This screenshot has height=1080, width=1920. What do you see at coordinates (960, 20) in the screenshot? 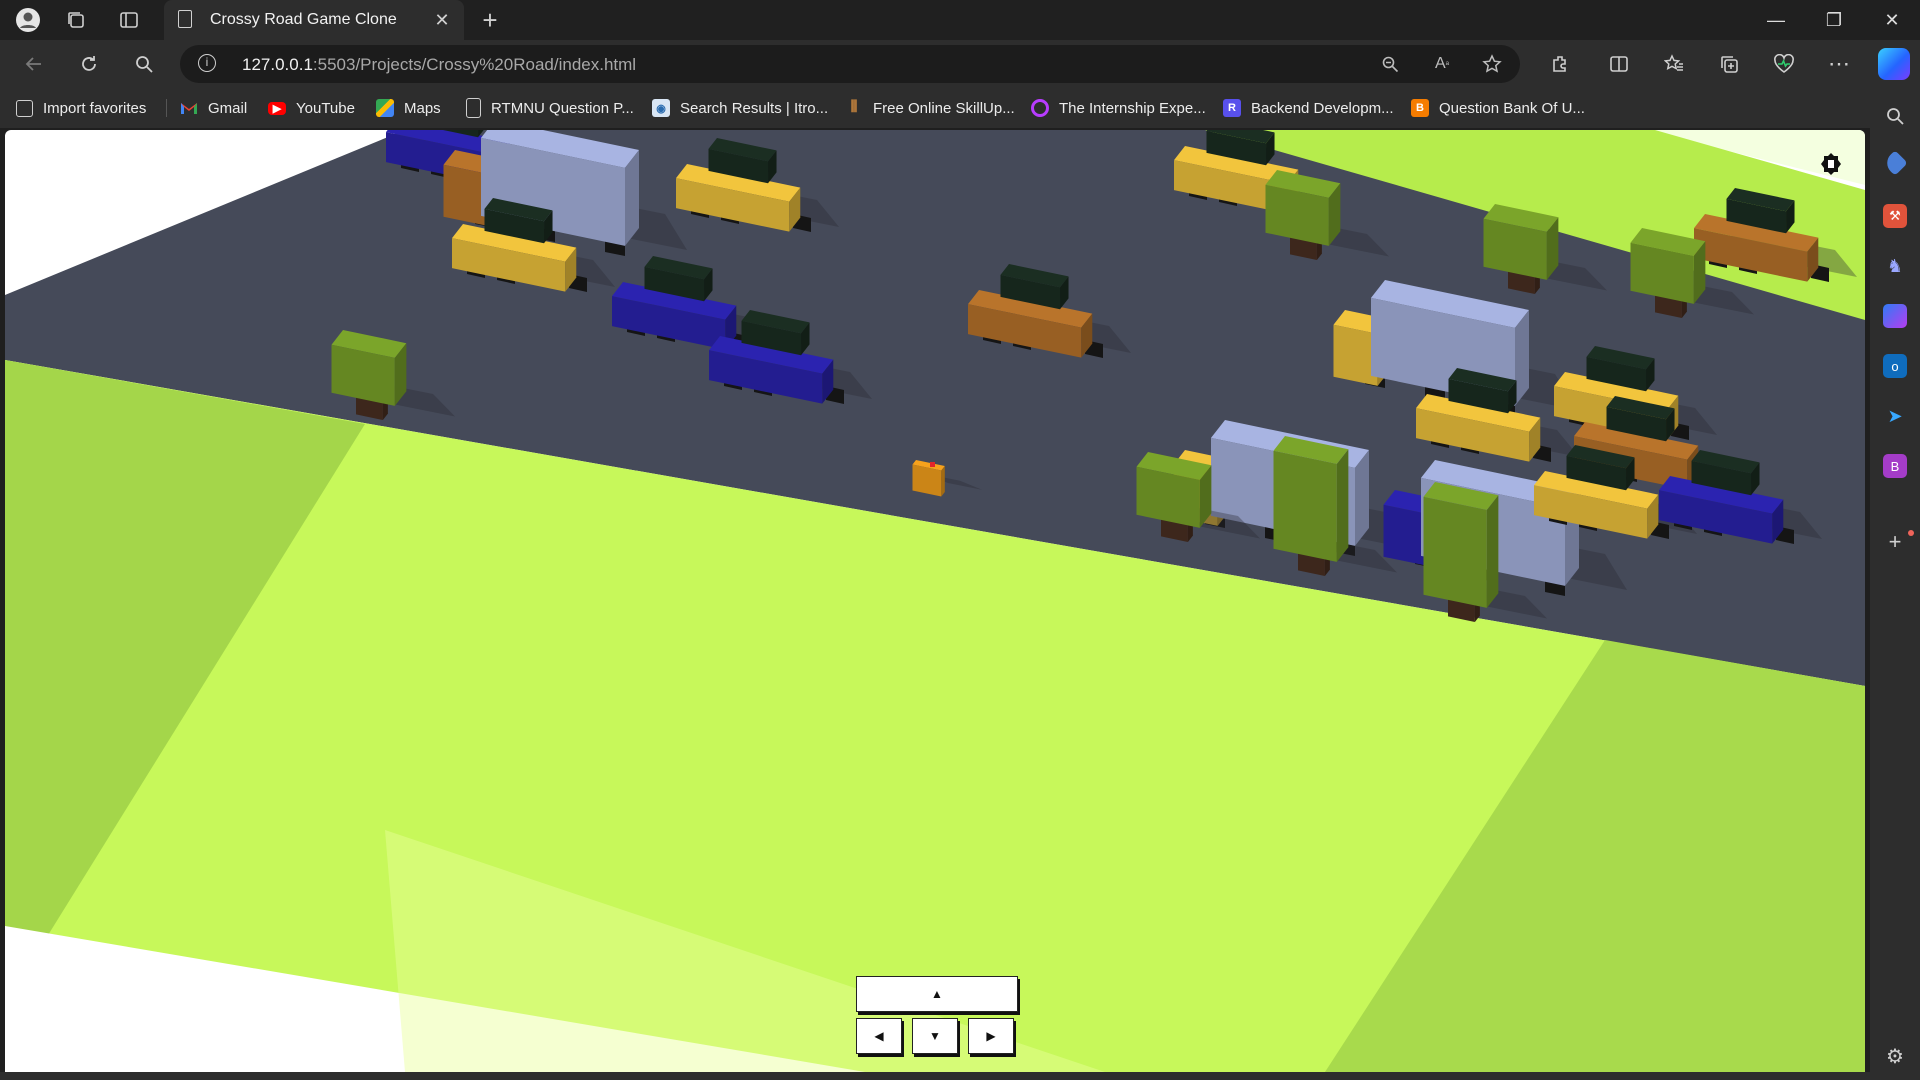
I see `title-bar: Crossy Road Game Clone ✕ + — ❐ ✕` at bounding box center [960, 20].